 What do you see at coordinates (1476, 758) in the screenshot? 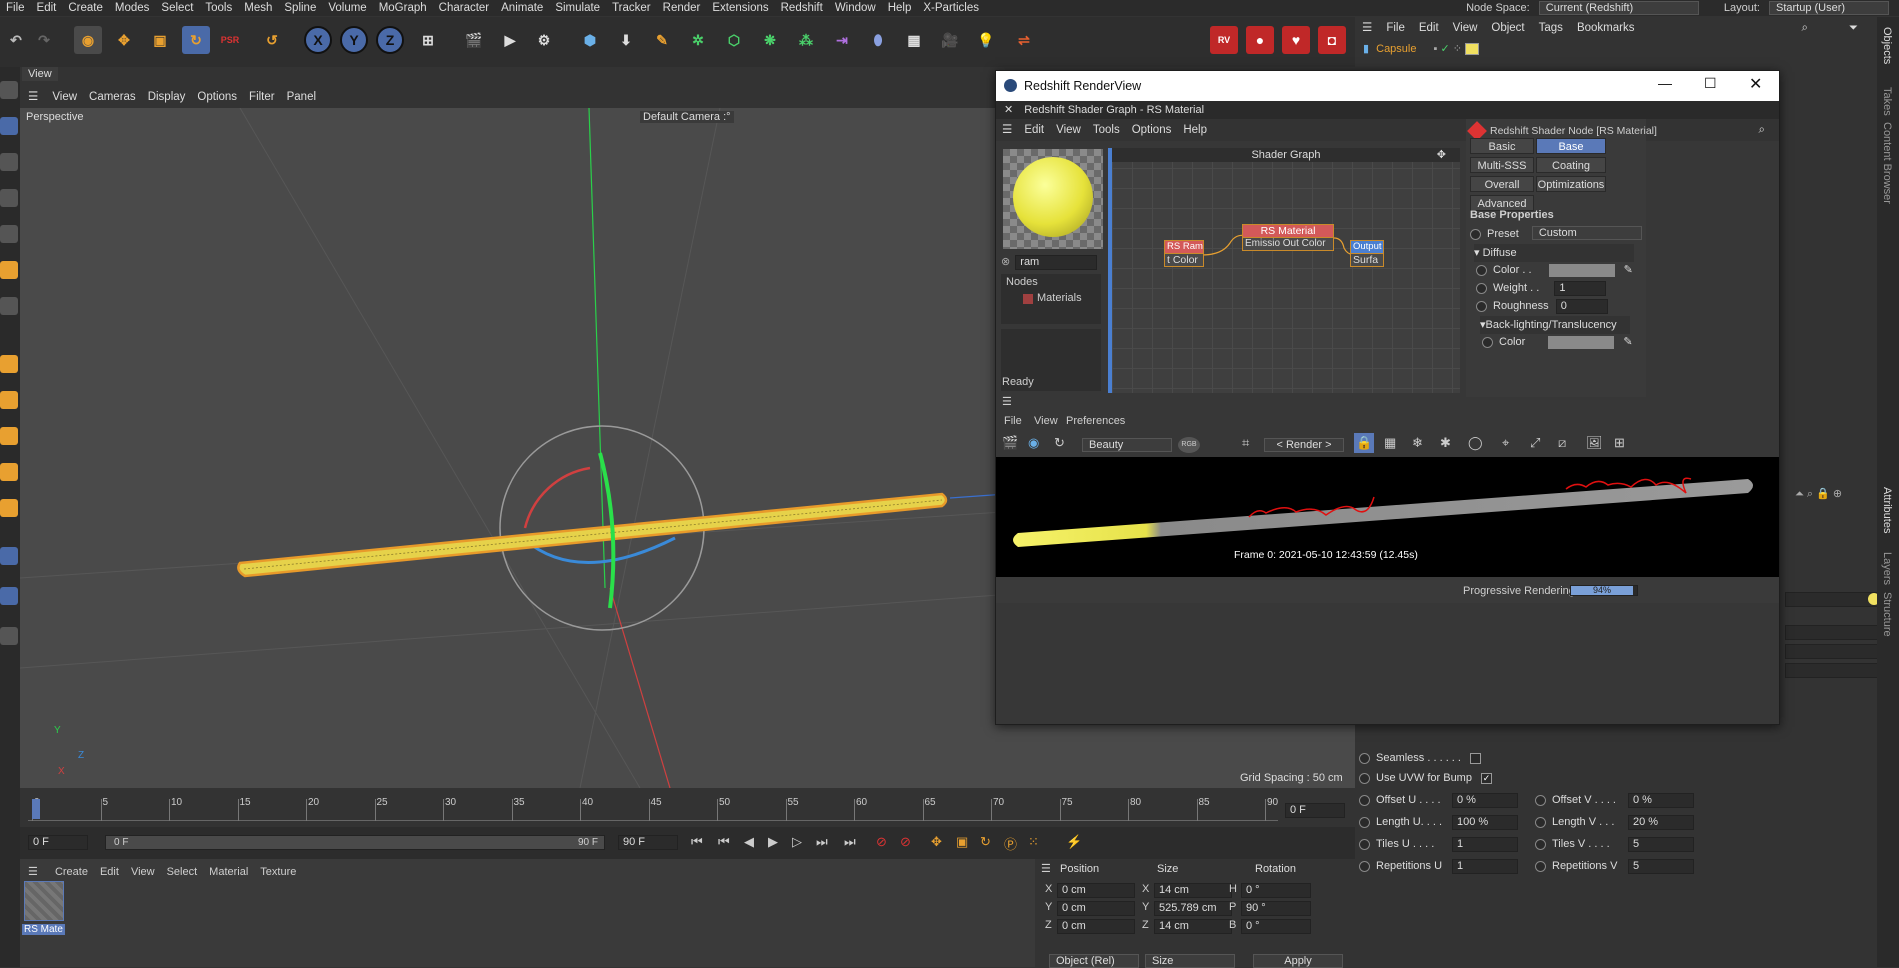
I see `seamless-checkbox` at bounding box center [1476, 758].